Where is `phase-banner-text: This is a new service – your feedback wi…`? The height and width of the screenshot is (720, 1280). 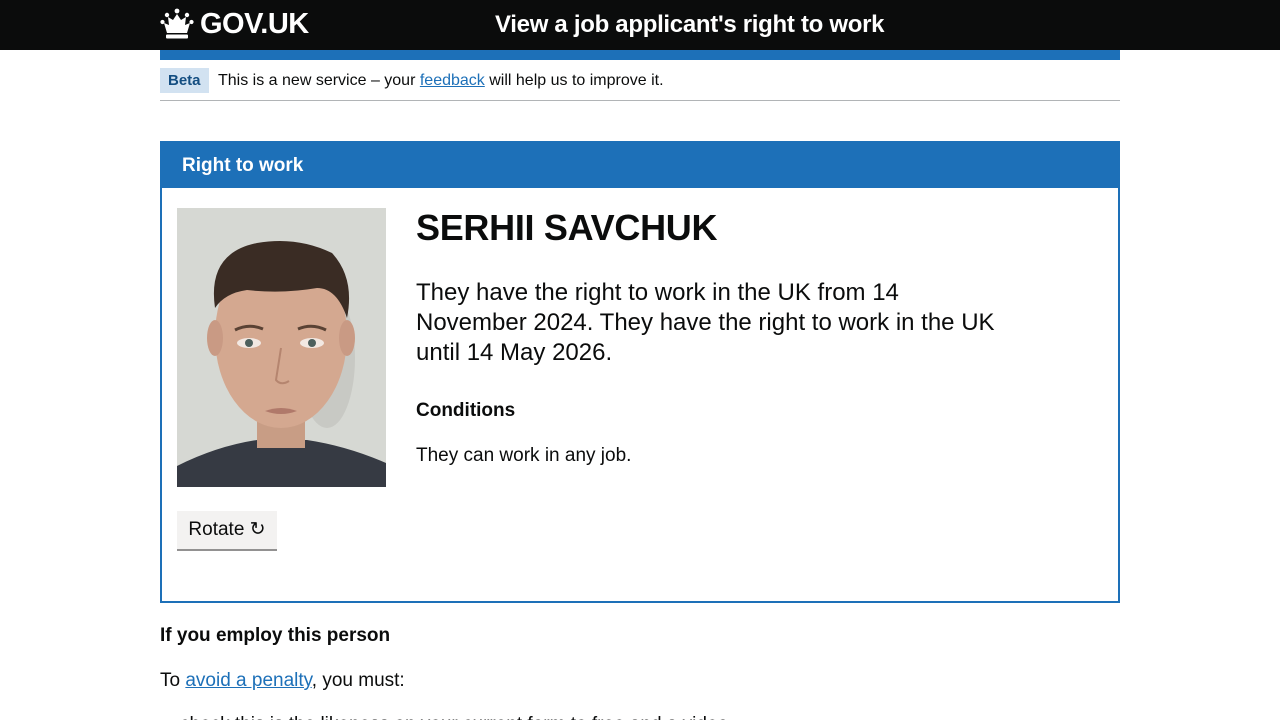 phase-banner-text: This is a new service – your feedback wi… is located at coordinates (441, 81).